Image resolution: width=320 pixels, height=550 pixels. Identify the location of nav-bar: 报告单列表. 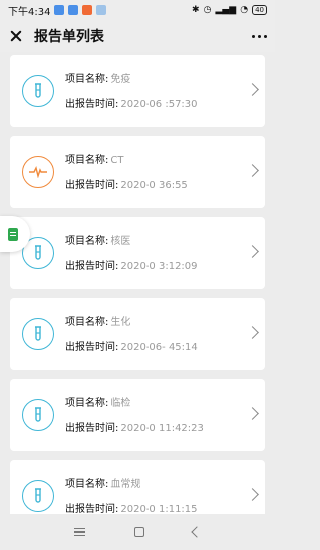
(137, 36).